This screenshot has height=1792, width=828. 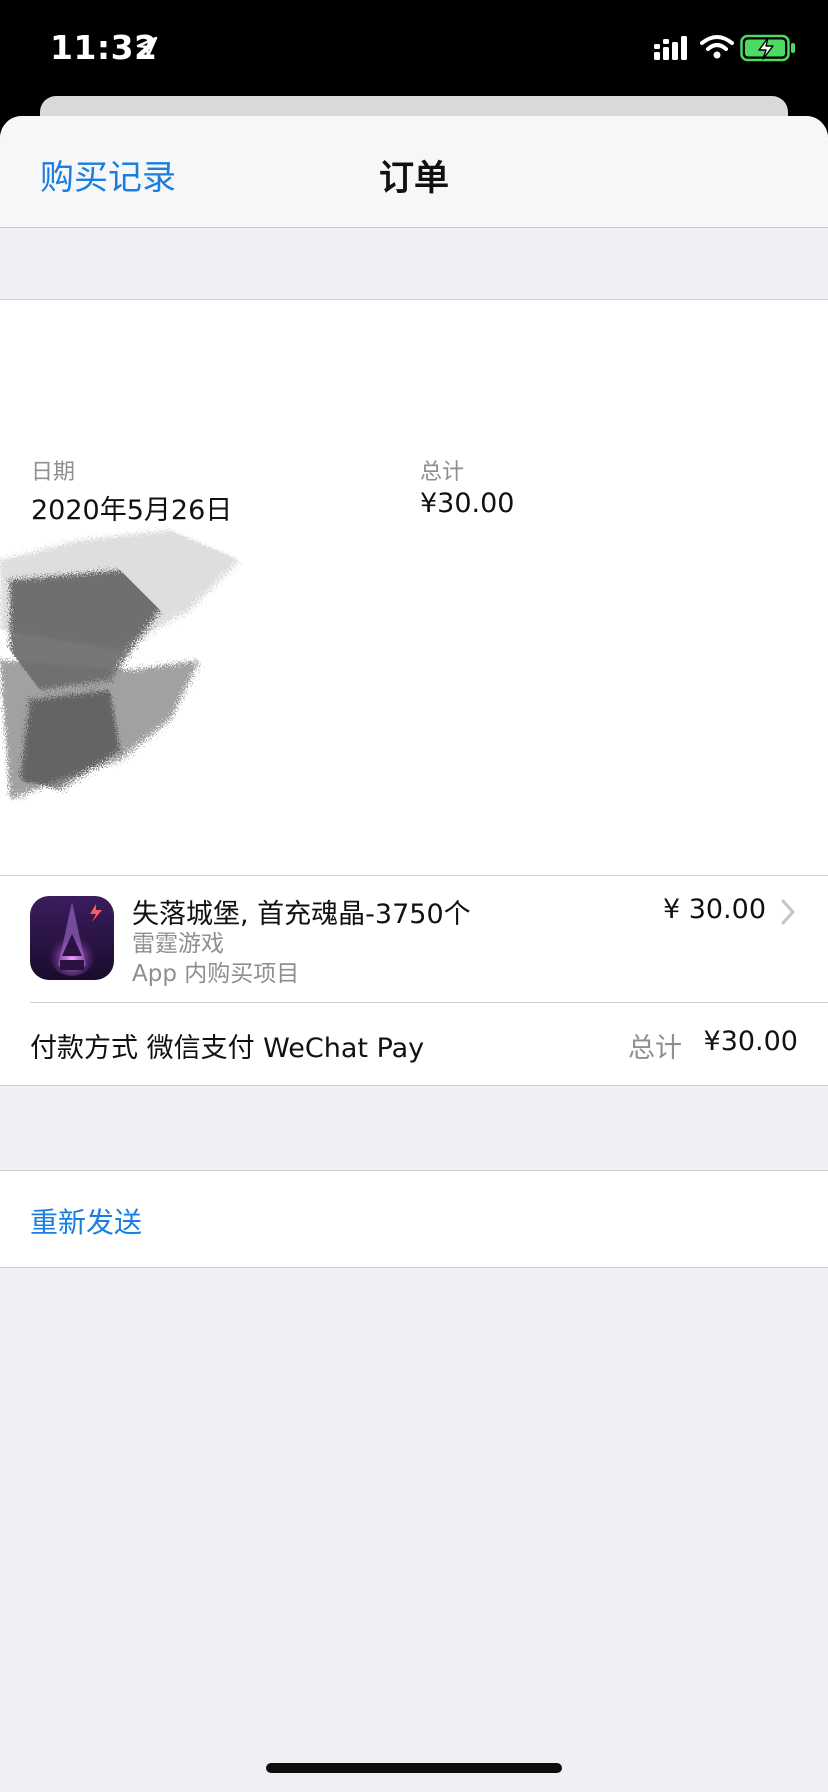 I want to click on payment-method: 付款方式 微信支付 WeChat Pay, so click(x=227, y=1048).